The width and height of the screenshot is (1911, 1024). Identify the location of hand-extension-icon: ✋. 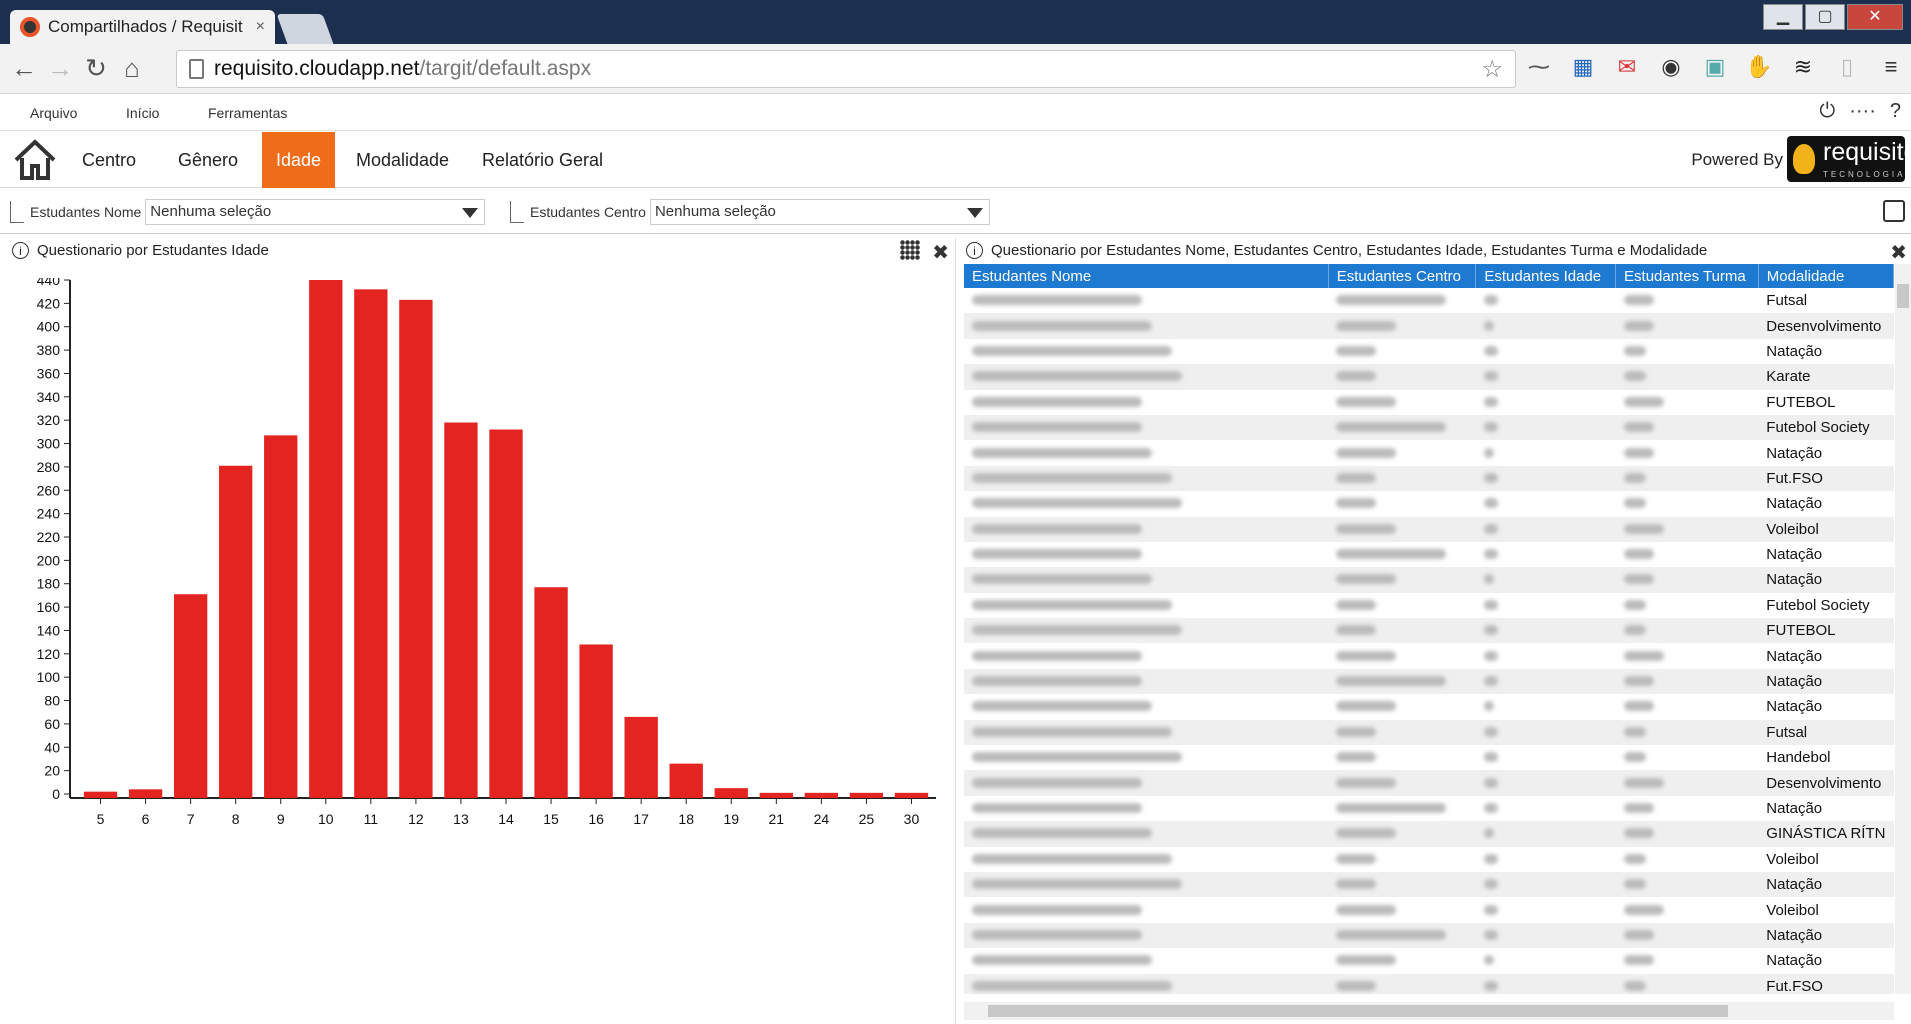
(1759, 68).